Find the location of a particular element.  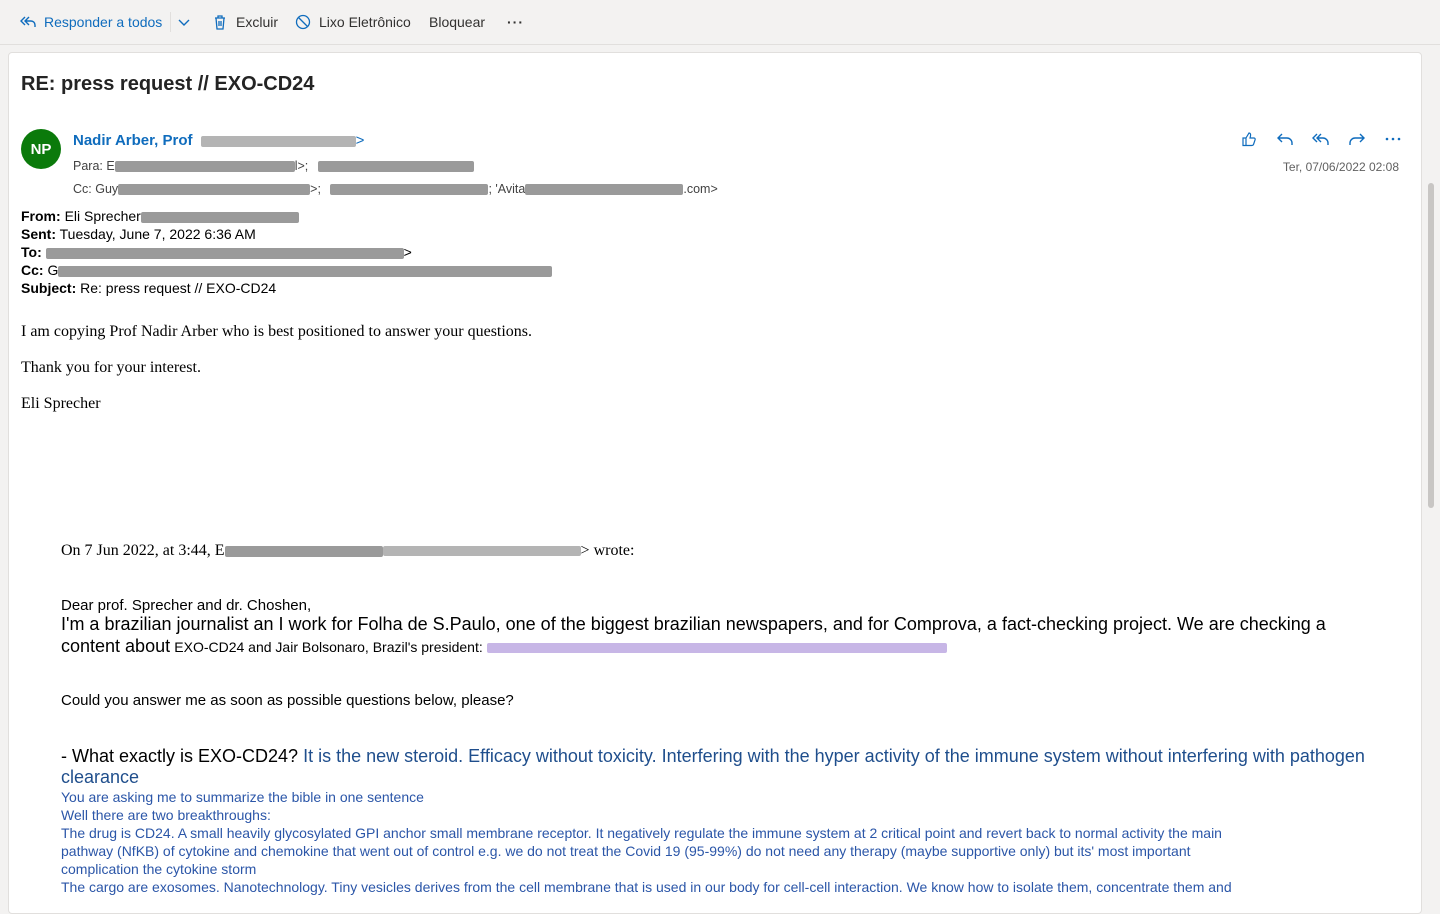

facebook-link is located at coordinates (716, 647).